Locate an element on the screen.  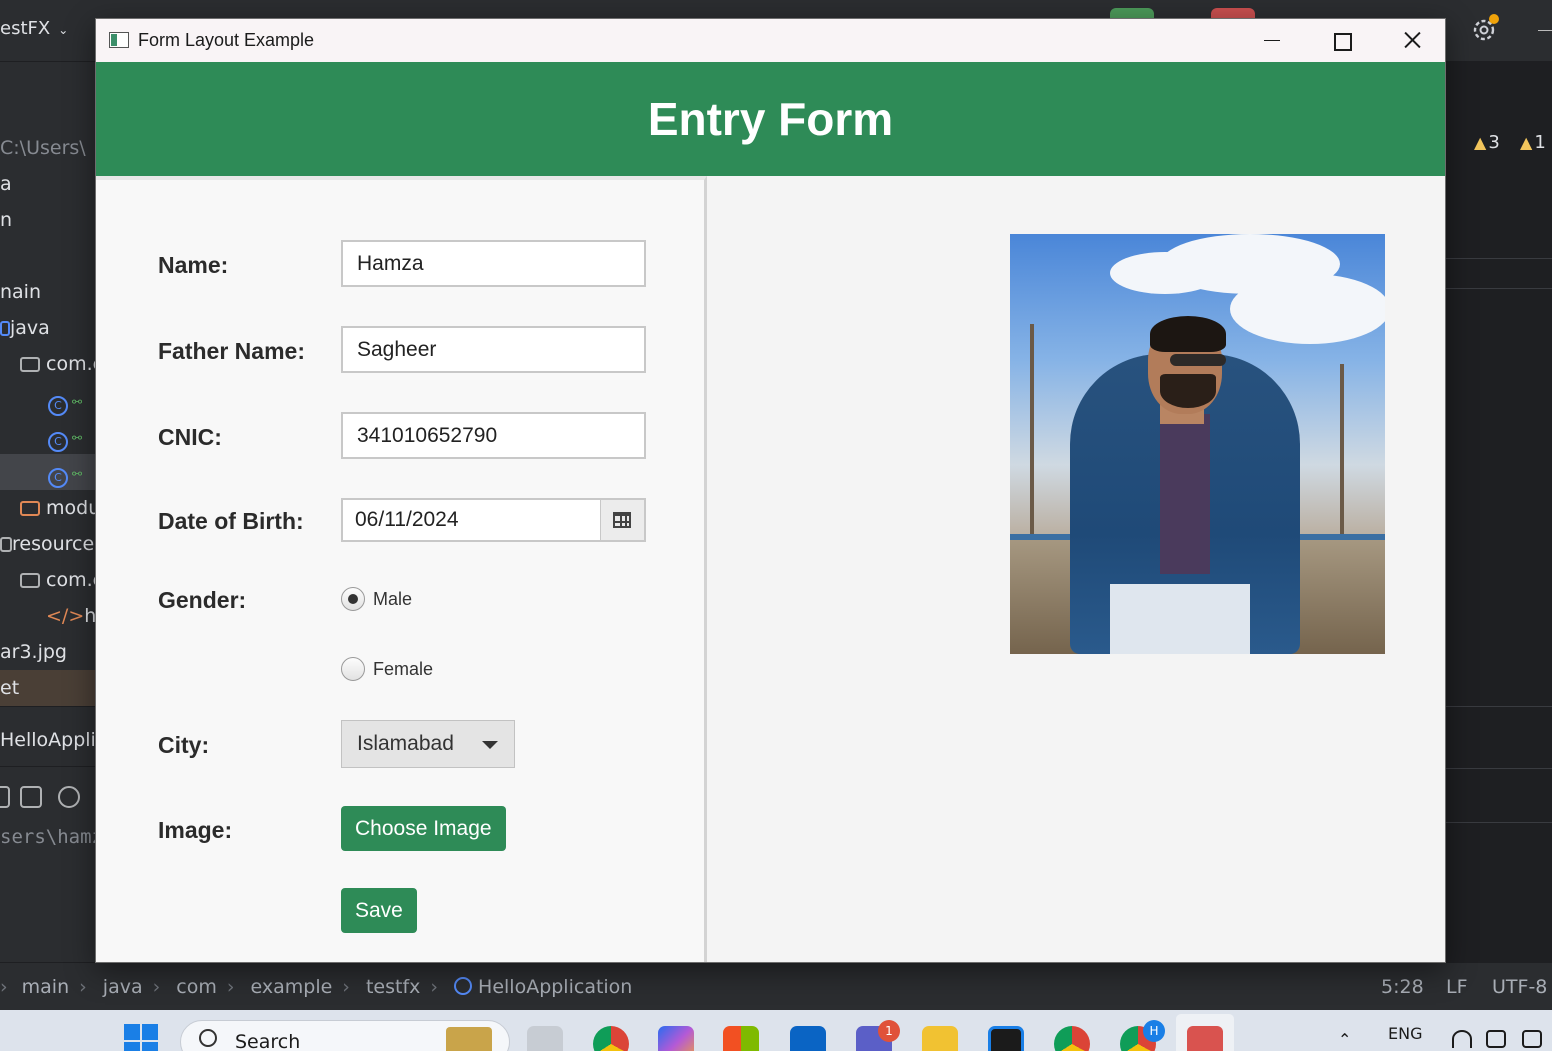
tree-item: resource is located at coordinates (47, 544).